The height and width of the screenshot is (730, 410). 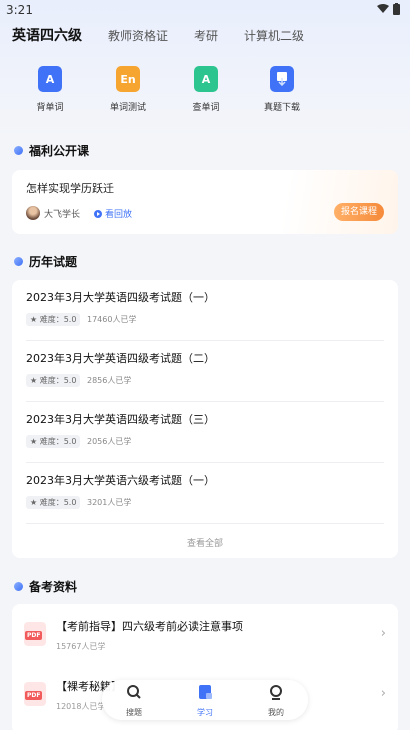 What do you see at coordinates (138, 36) in the screenshot?
I see `tab-teacher-cert: 教师资格证` at bounding box center [138, 36].